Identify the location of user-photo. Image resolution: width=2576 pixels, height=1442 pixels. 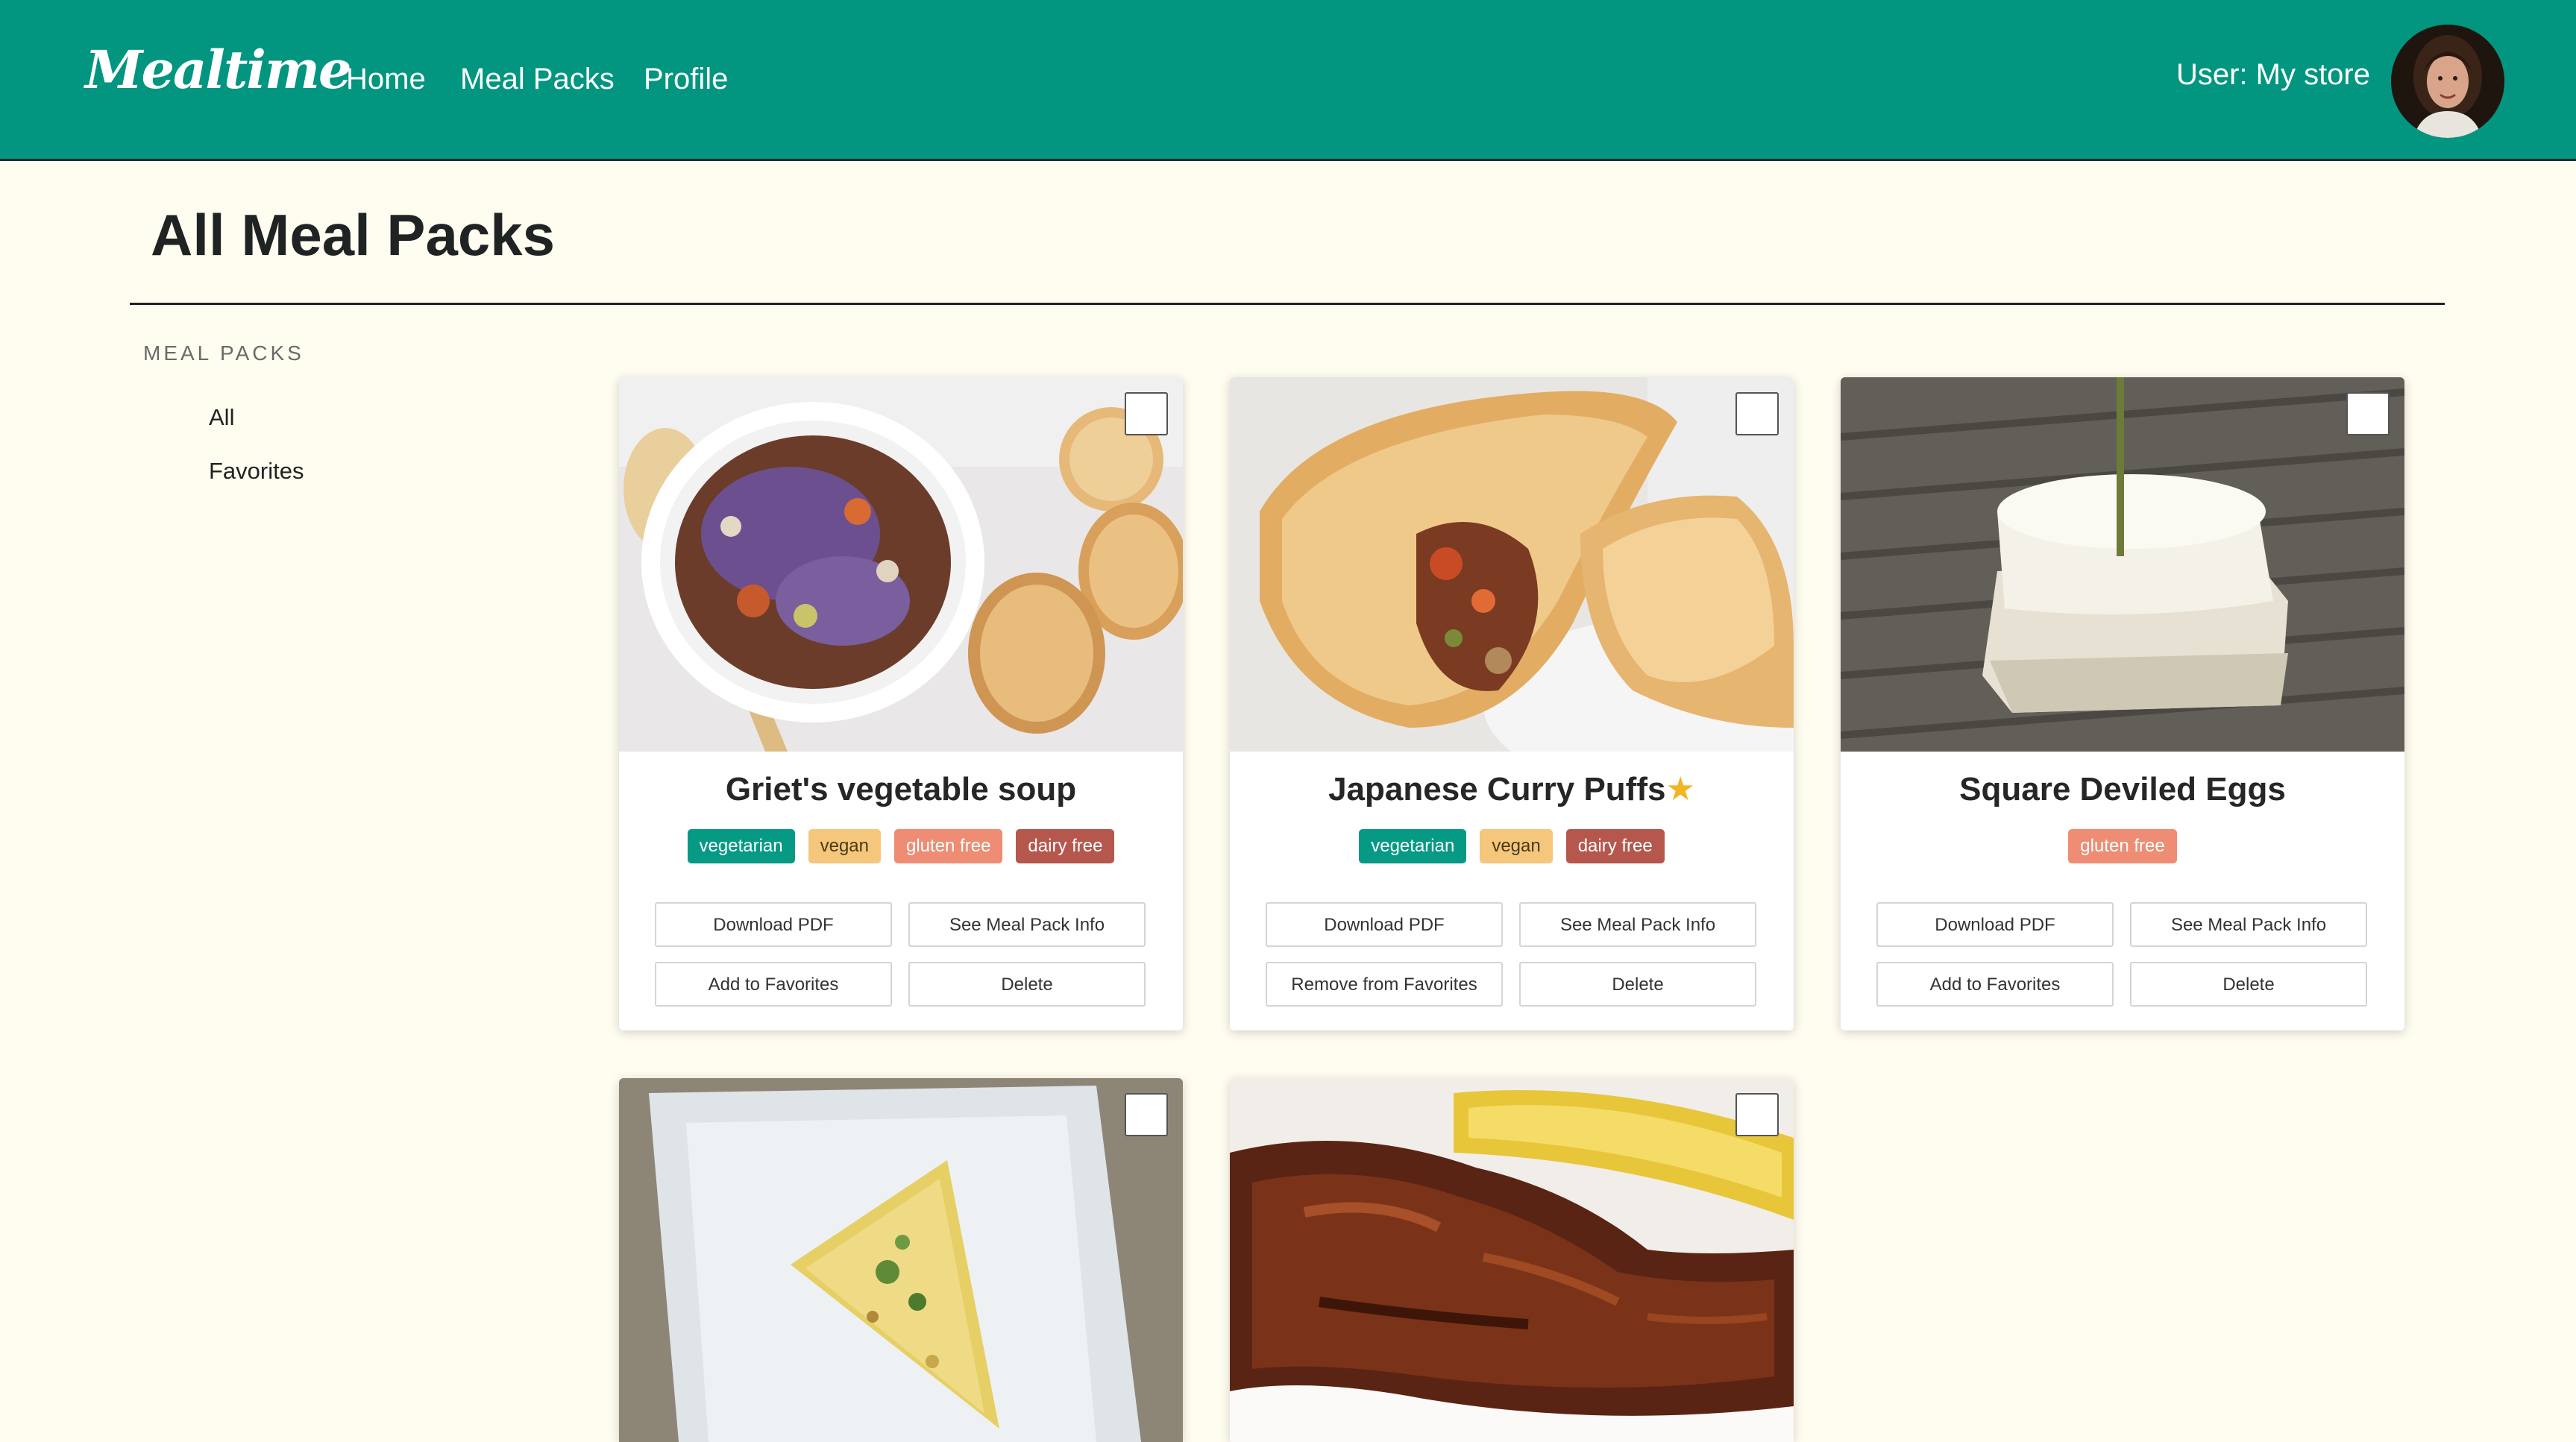
(2447, 81).